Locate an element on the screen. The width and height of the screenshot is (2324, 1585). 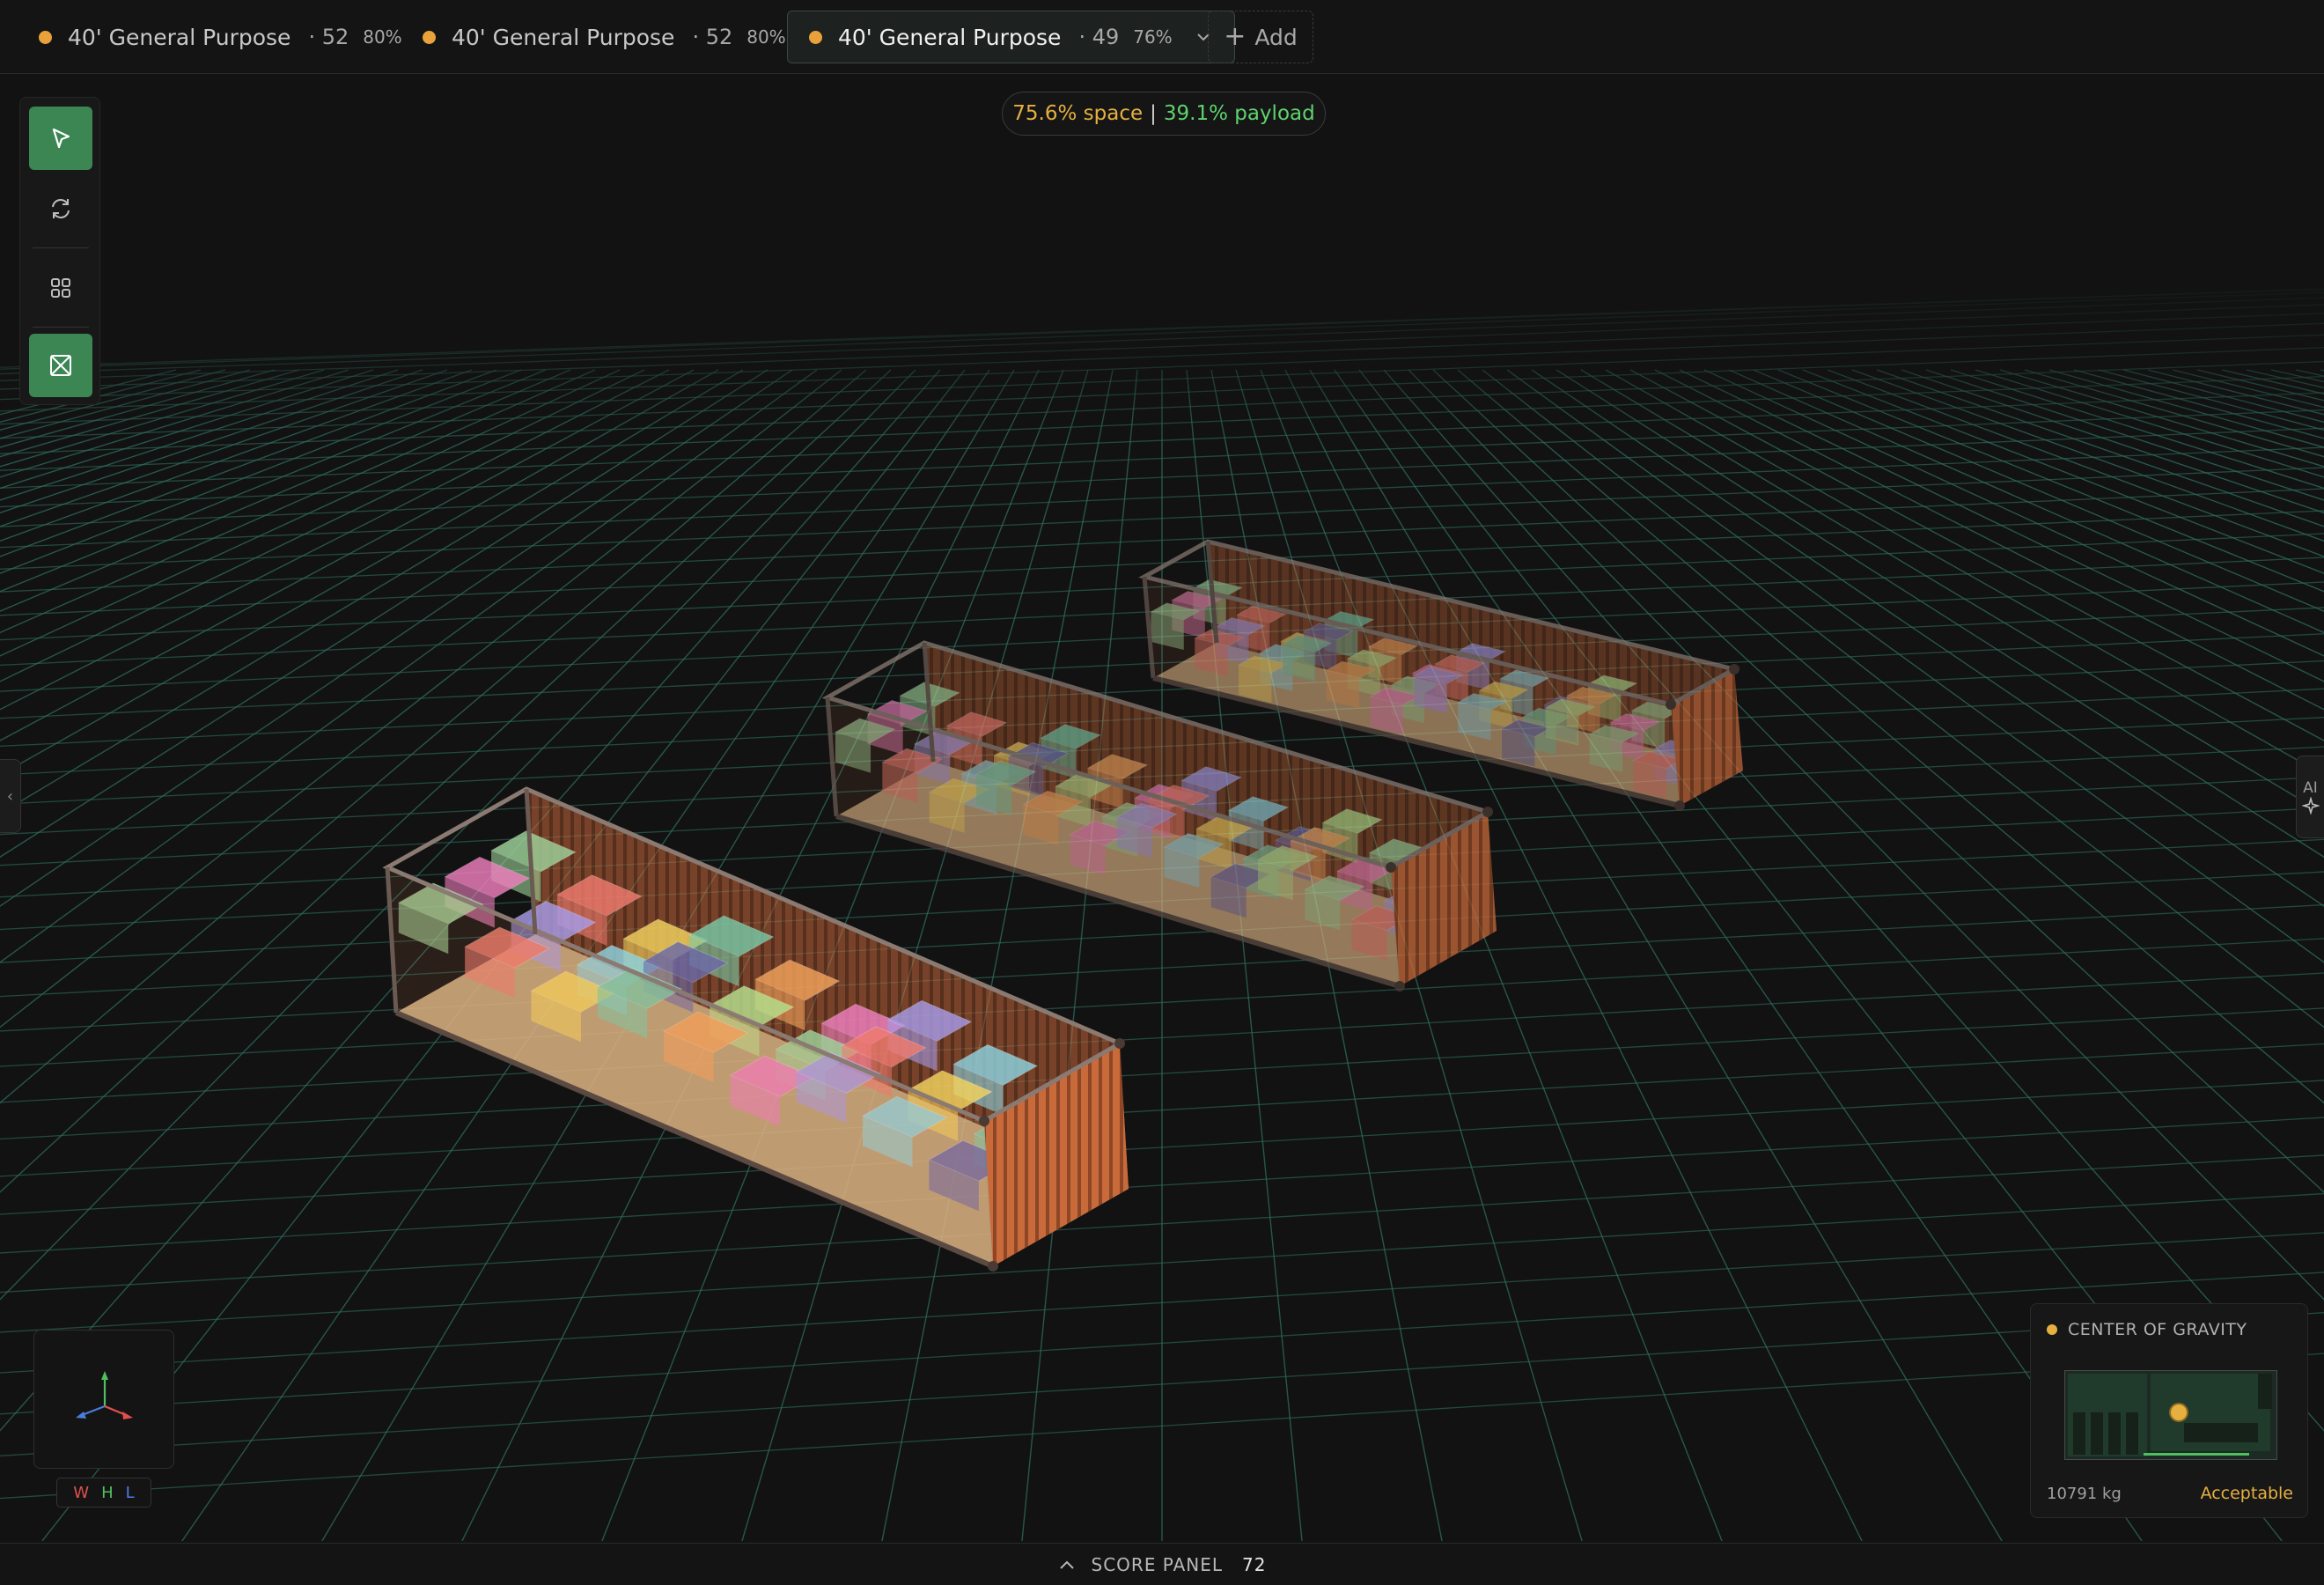
container-tab-3-active: 40' General Purpose · 49 76% is located at coordinates (1011, 37).